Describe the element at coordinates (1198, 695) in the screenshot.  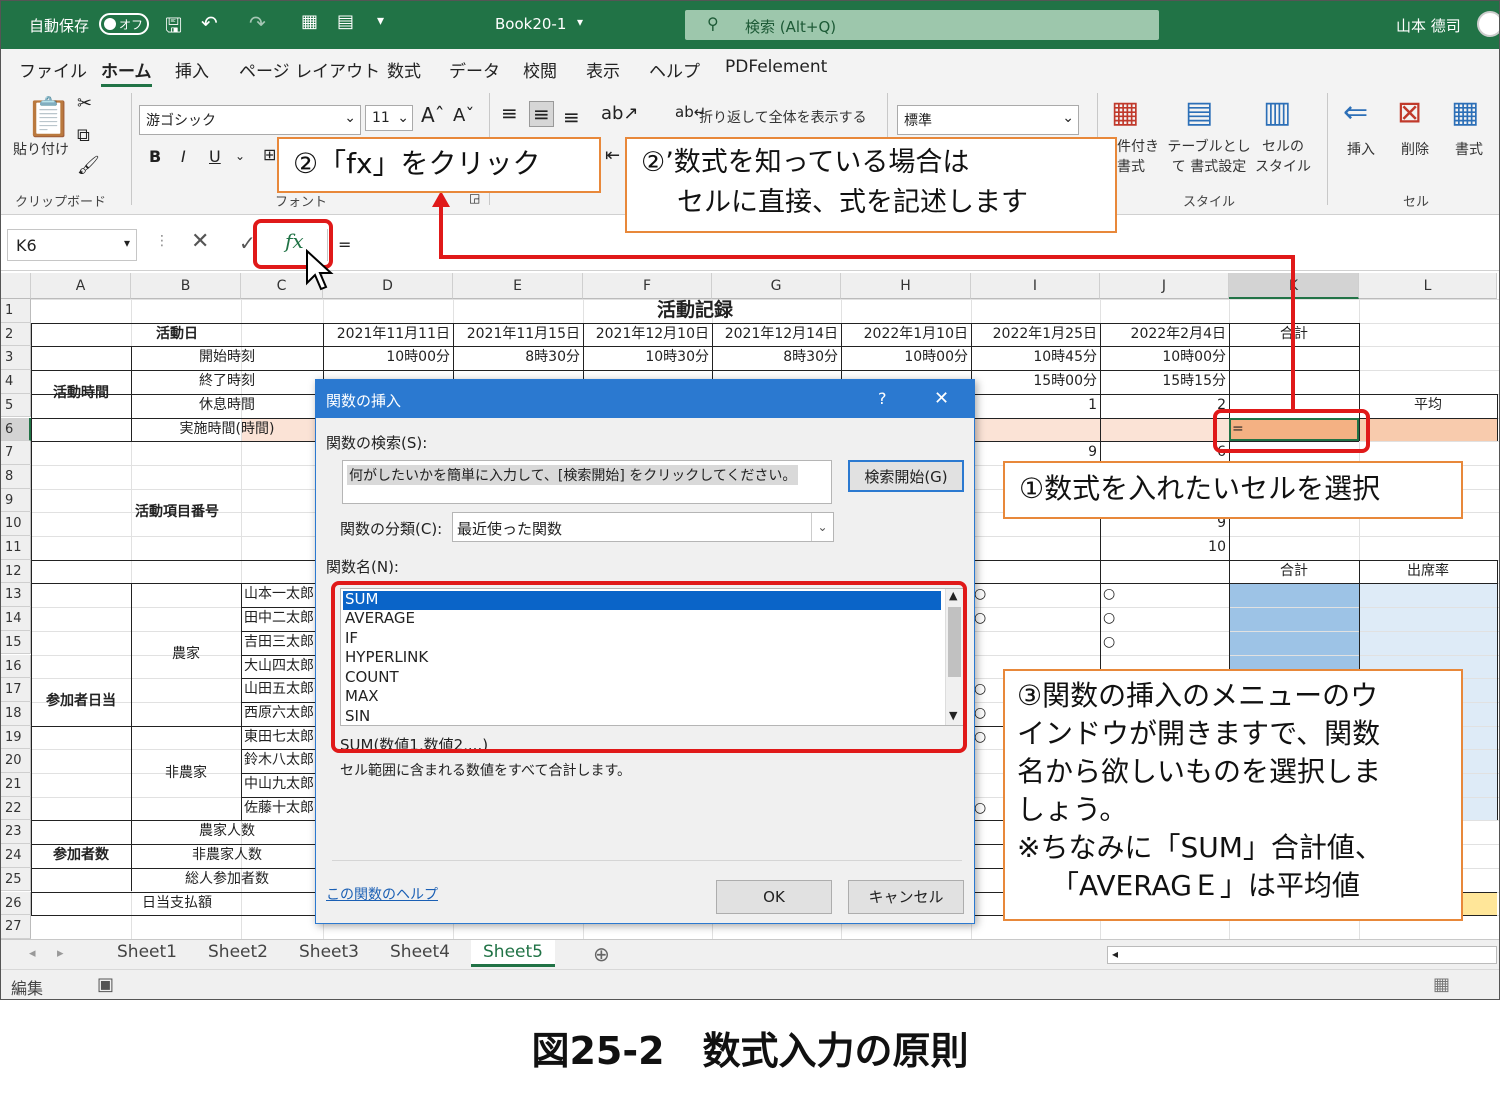
I see `callout-line: ③関数の挿入のメニューのウ` at that location.